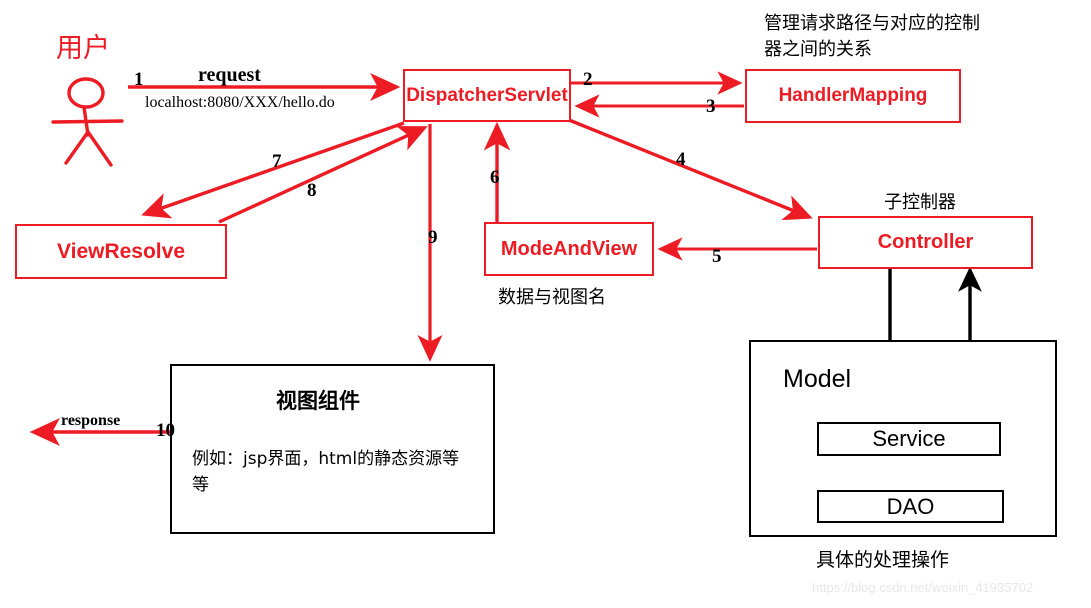  What do you see at coordinates (240, 102) in the screenshot?
I see `note-request-url: localhost:8080/XXX/hello.do` at bounding box center [240, 102].